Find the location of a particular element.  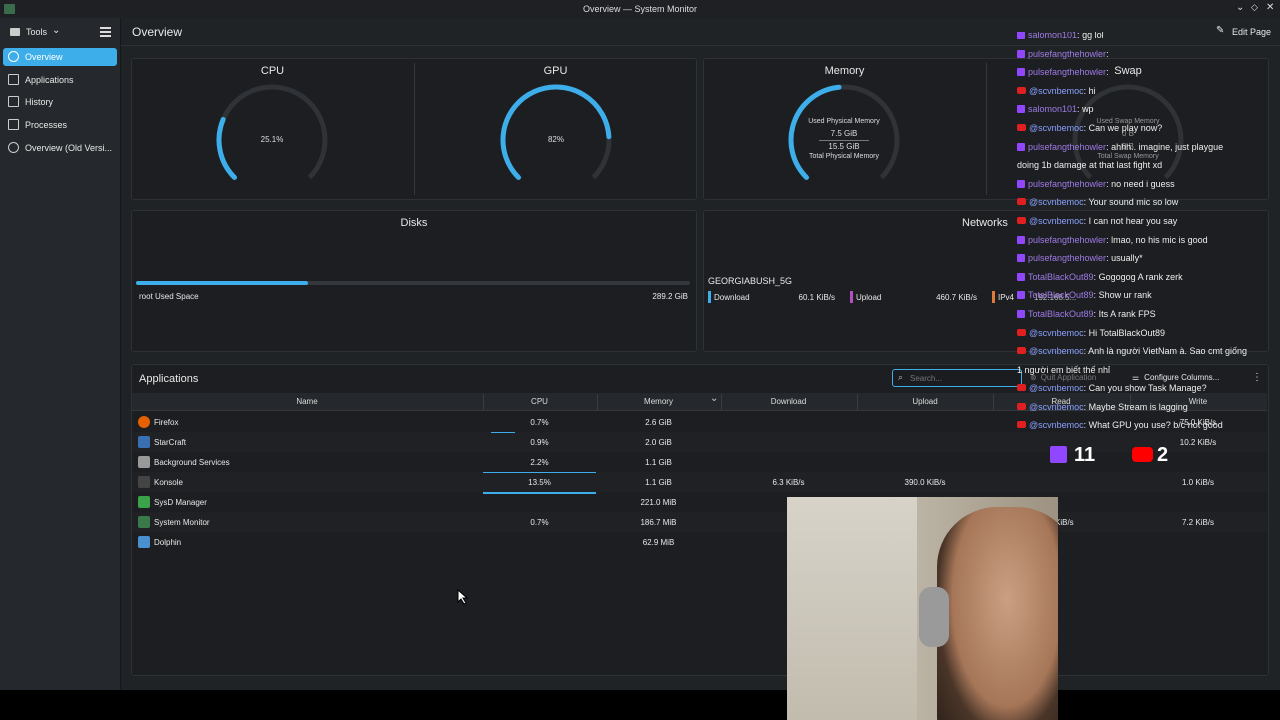

cell-cpu: 0.9% is located at coordinates (539, 442).